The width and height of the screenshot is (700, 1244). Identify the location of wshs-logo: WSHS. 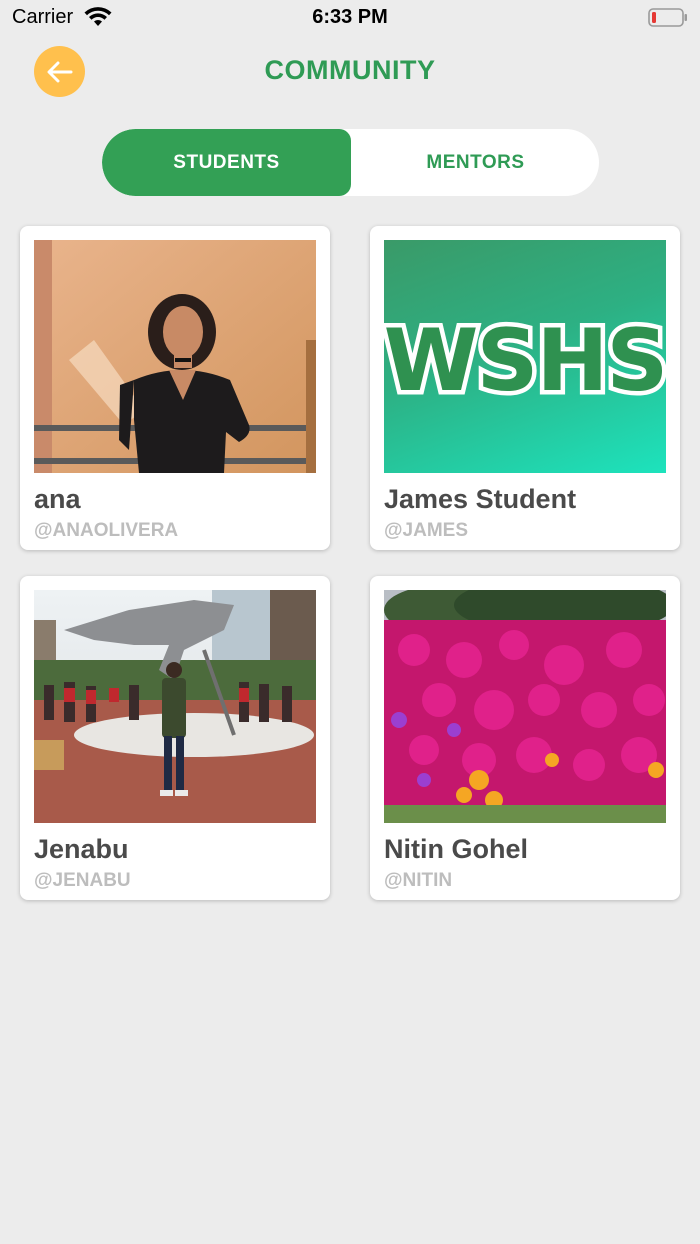
(525, 361).